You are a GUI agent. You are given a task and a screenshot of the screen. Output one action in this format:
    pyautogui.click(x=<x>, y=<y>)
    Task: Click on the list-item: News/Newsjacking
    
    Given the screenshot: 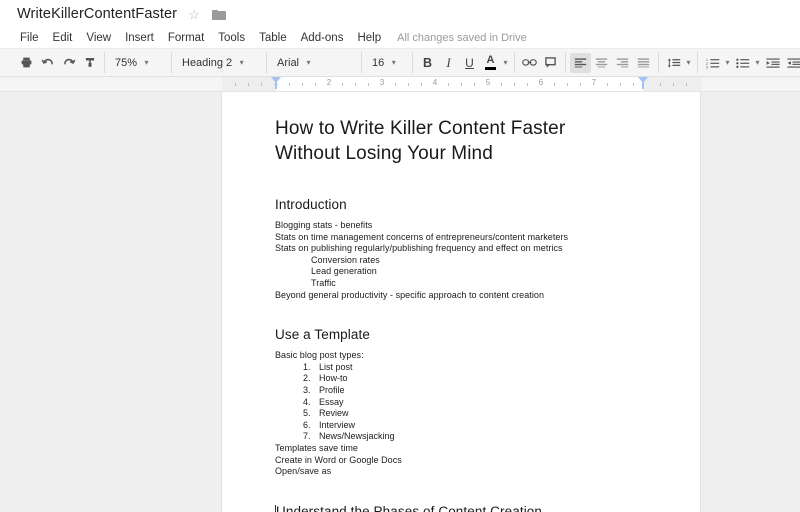 What is the action you would take?
    pyautogui.click(x=476, y=437)
    